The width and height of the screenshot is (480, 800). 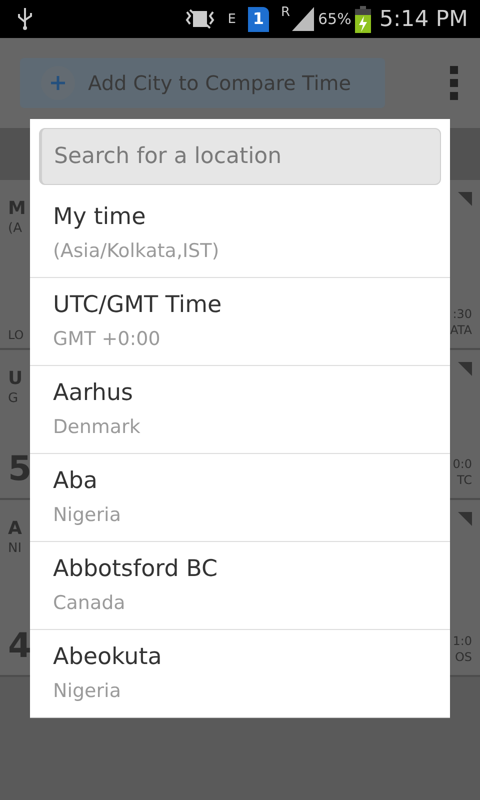 I want to click on usb-icon, so click(x=25, y=19).